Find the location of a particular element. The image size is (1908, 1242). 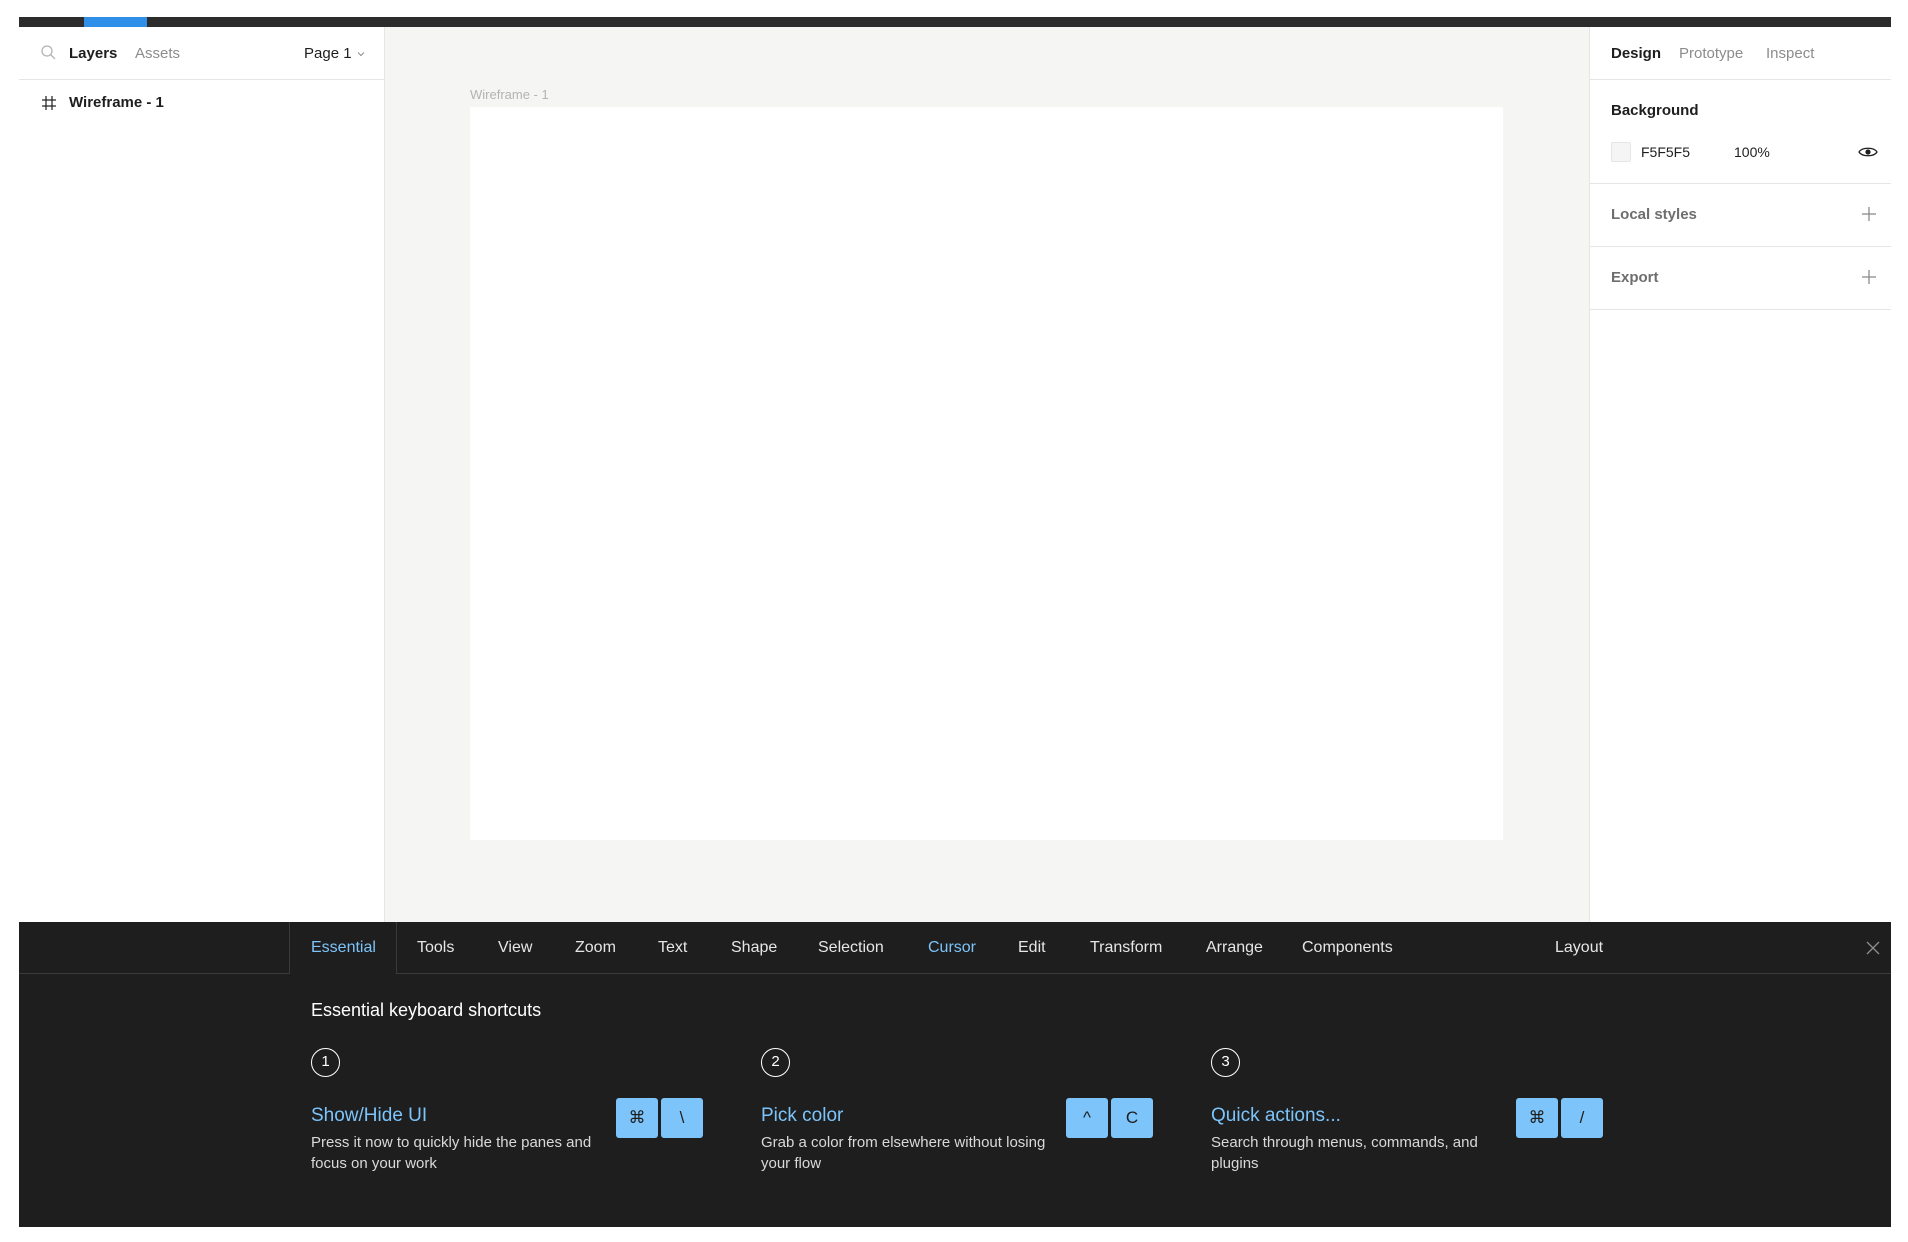

key-cap: / is located at coordinates (1582, 1118).